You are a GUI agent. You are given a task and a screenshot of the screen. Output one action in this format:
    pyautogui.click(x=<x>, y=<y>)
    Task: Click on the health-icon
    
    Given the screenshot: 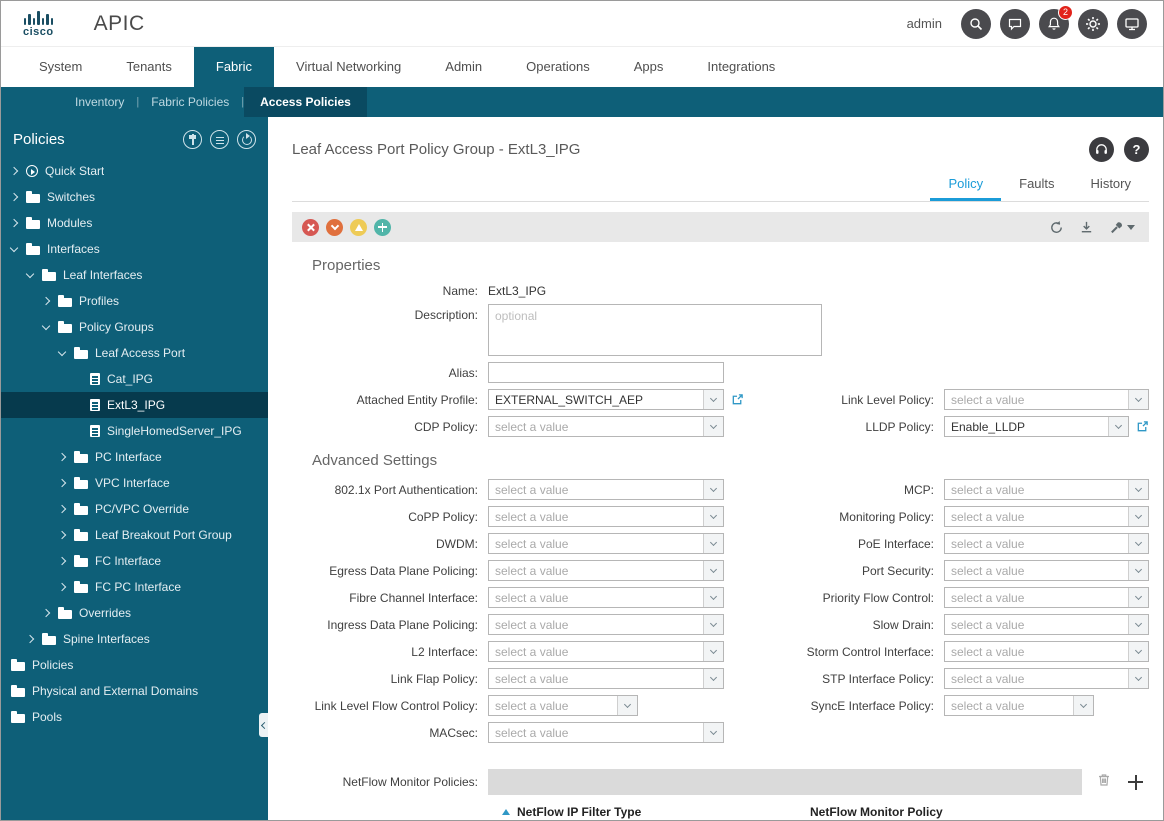 What is the action you would take?
    pyautogui.click(x=382, y=227)
    